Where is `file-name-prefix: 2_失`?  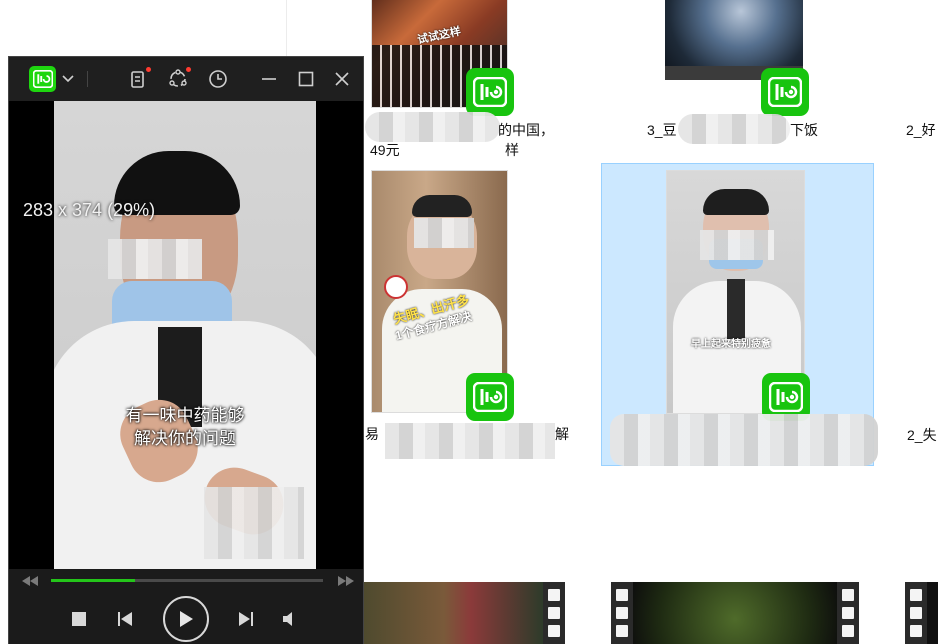
file-name-prefix: 2_失 is located at coordinates (922, 435).